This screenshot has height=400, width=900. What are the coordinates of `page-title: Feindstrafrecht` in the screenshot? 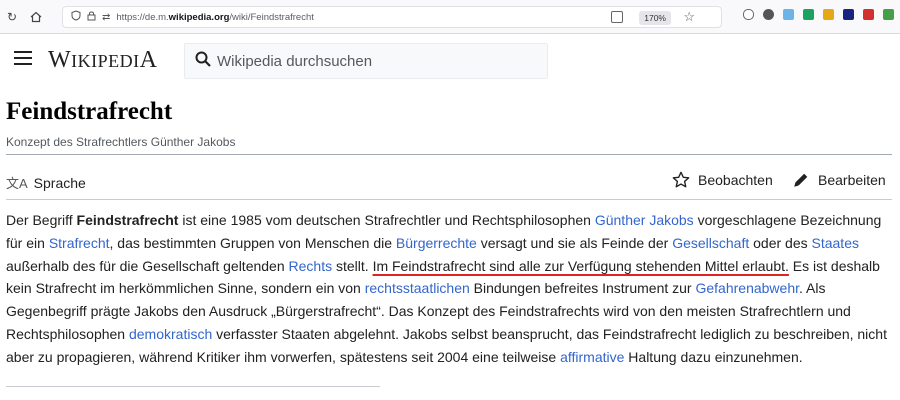 It's located at (89, 111).